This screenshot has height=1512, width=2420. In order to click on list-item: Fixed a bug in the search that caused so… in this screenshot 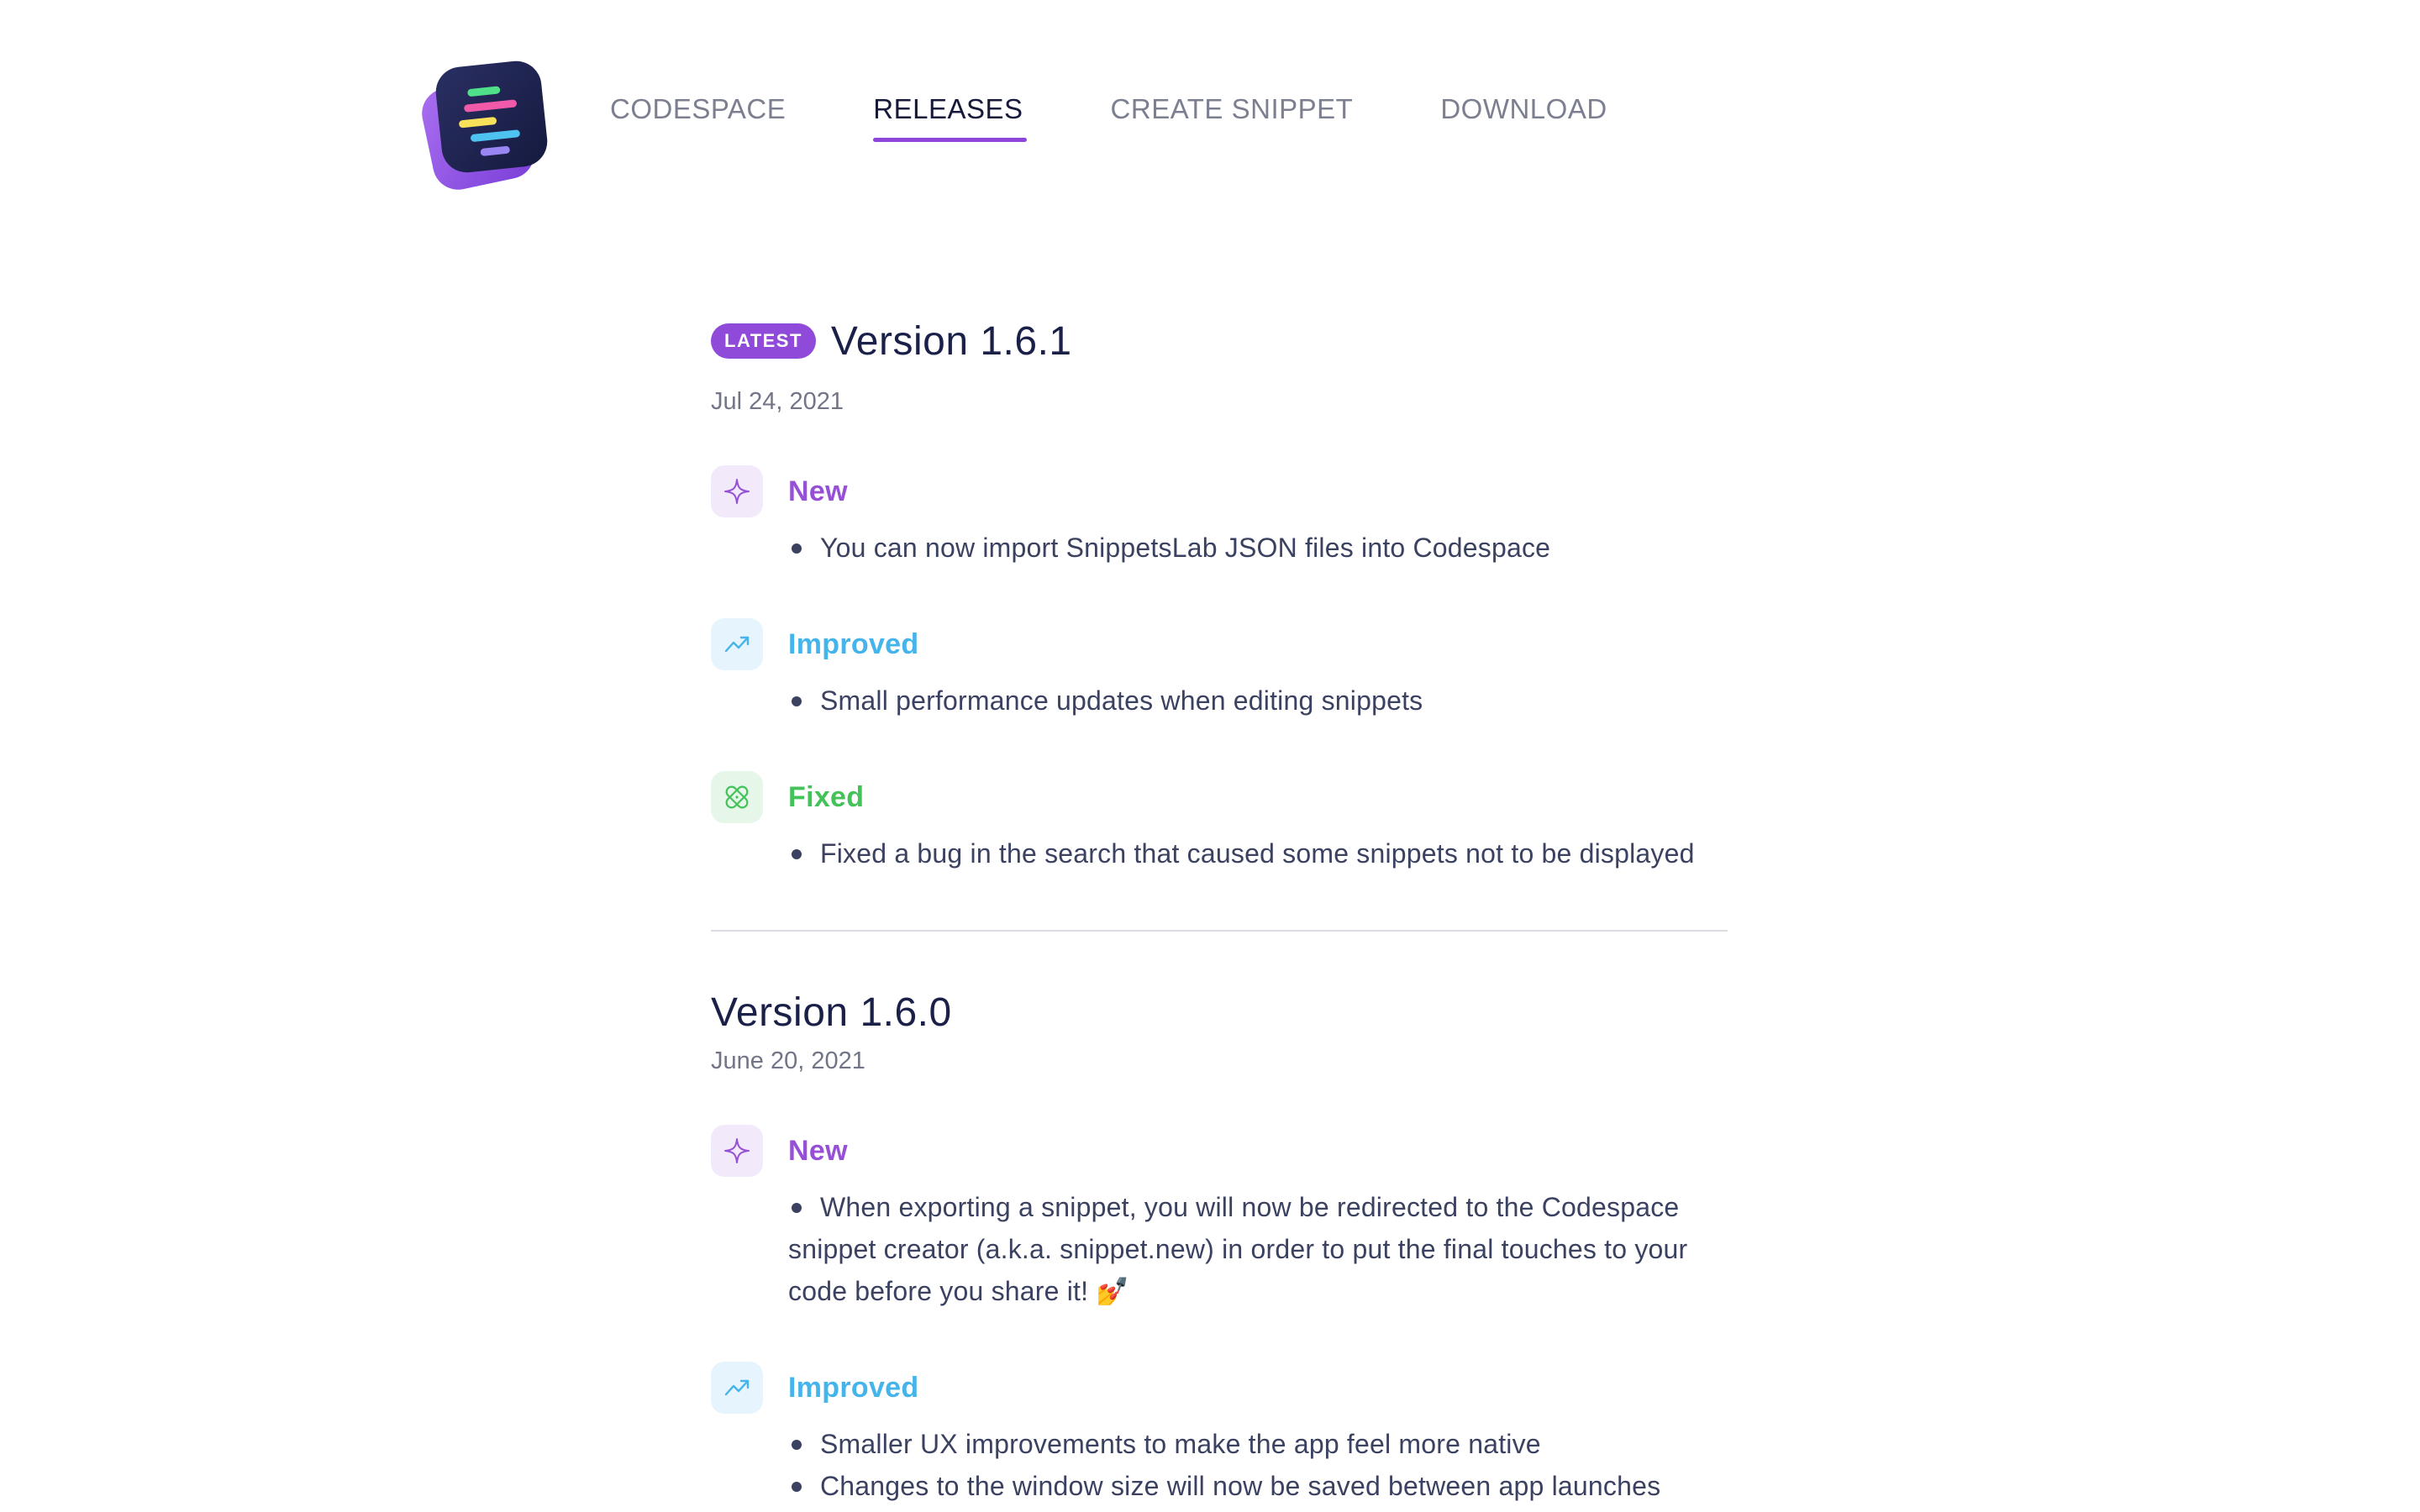, I will do `click(1258, 853)`.